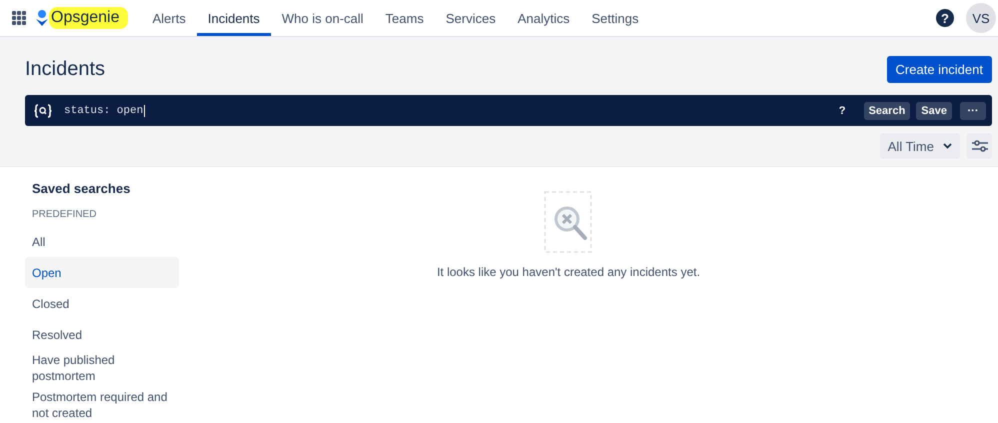 This screenshot has width=998, height=423. What do you see at coordinates (102, 334) in the screenshot?
I see `saved-search-item: Resolved` at bounding box center [102, 334].